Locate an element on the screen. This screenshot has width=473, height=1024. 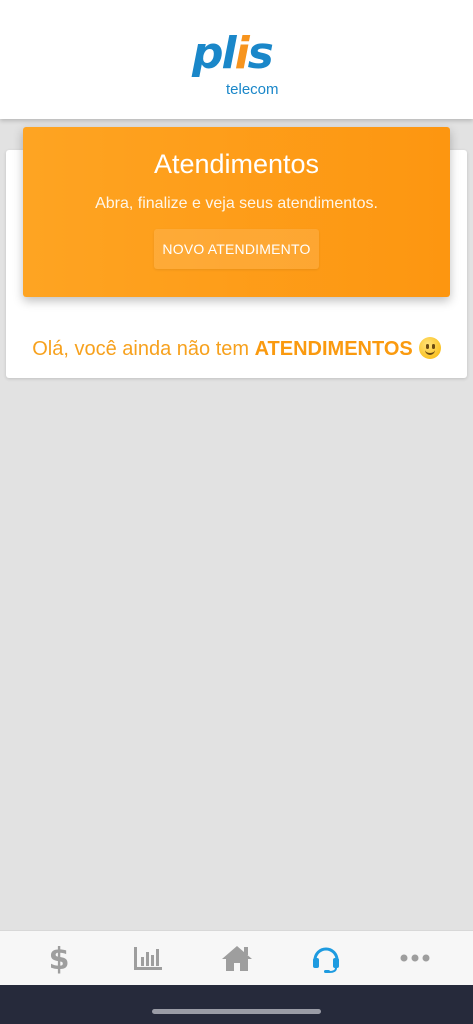
empty-state-message: Olá, você ainda não tem ATENDIMENTOS is located at coordinates (236, 349).